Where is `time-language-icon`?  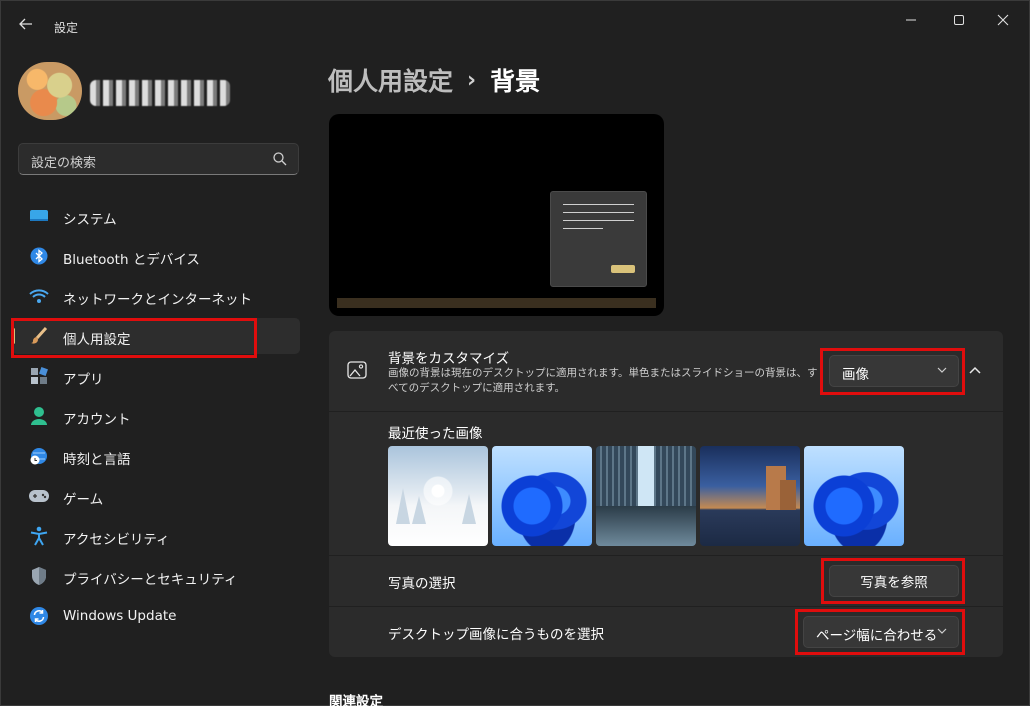
time-language-icon is located at coordinates (39, 456).